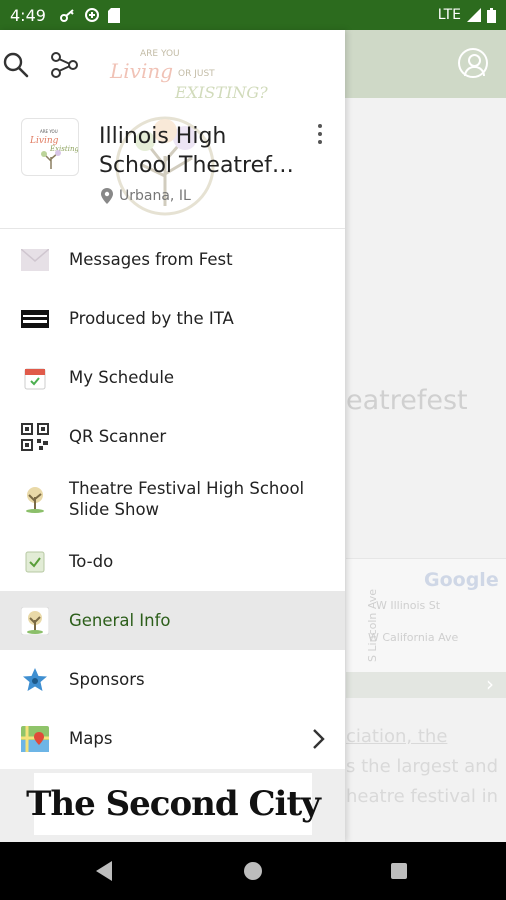  Describe the element at coordinates (491, 15) in the screenshot. I see `battery-icon` at that location.